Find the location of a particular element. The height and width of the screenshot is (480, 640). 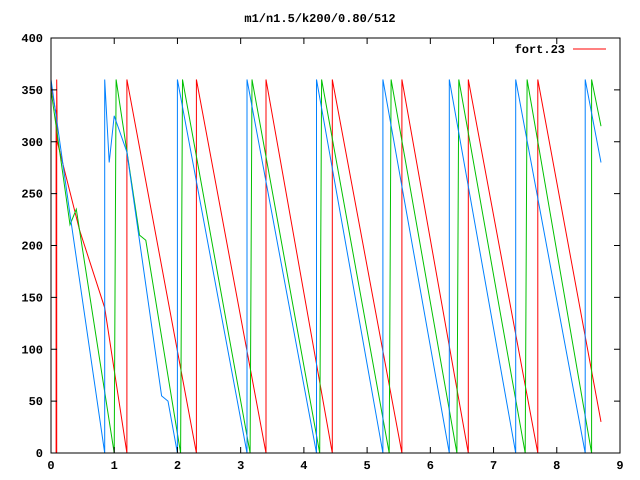

y-tick-label: 400 is located at coordinates (32, 39).